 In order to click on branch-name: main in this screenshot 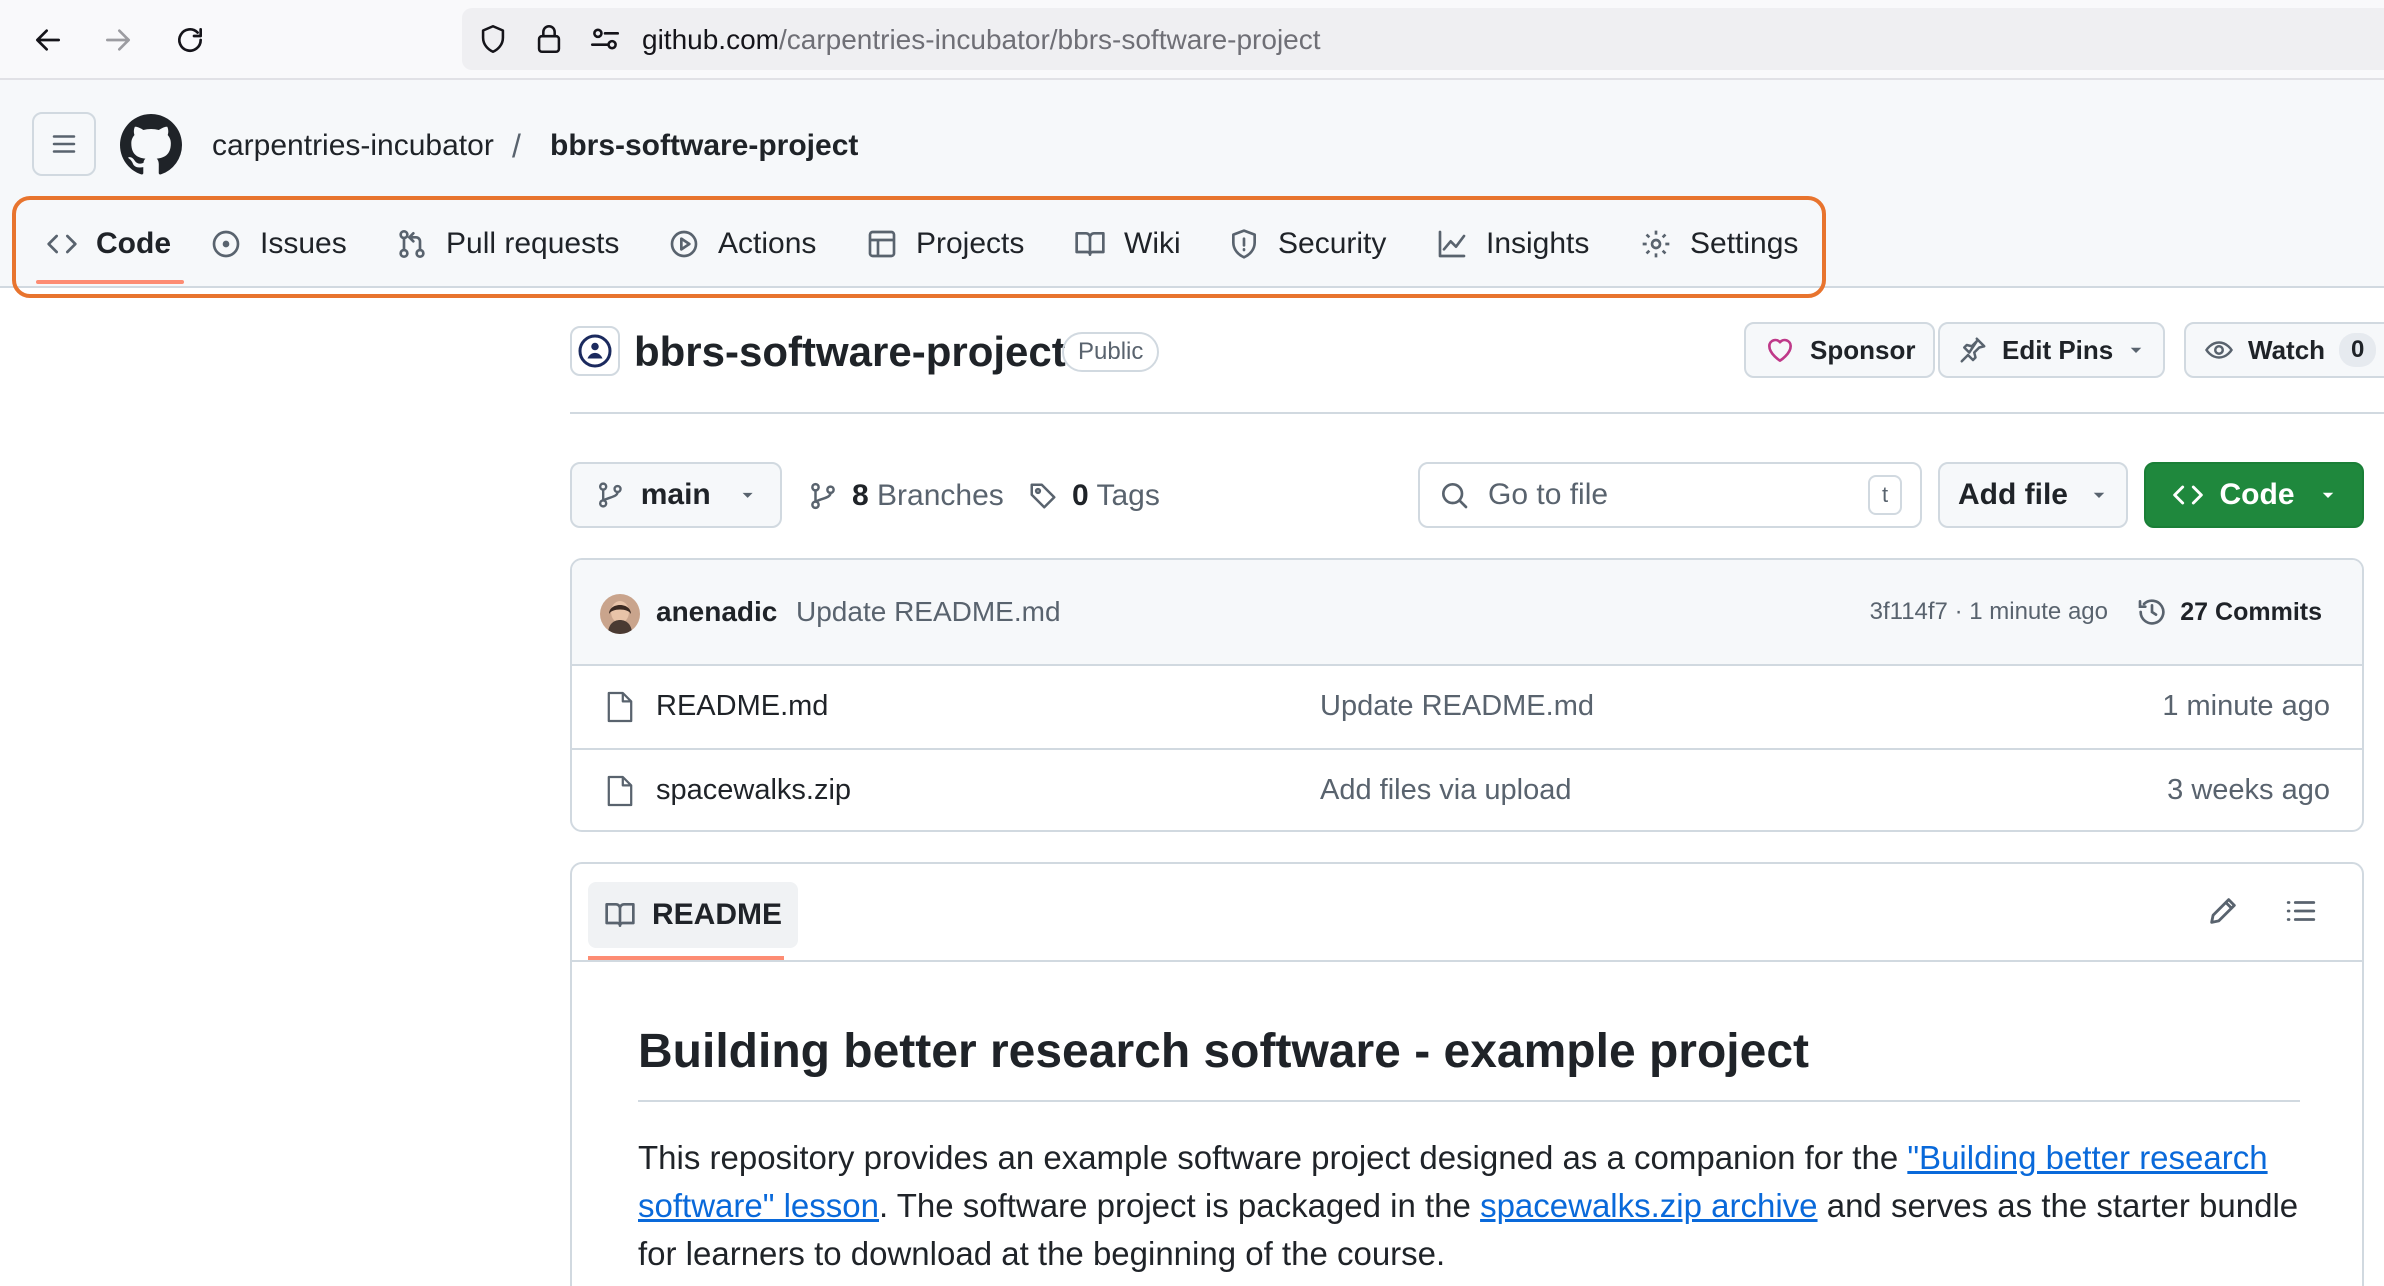, I will do `click(675, 494)`.